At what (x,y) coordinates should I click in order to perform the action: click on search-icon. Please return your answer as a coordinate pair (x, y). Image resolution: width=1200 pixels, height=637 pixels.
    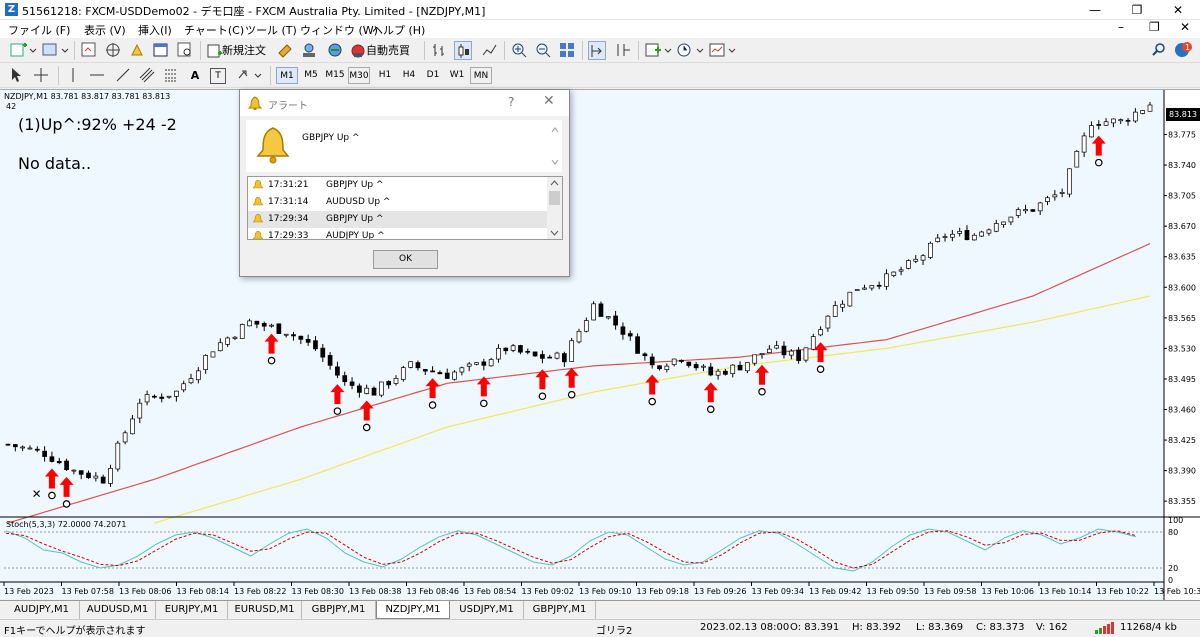
    Looking at the image, I should click on (1159, 50).